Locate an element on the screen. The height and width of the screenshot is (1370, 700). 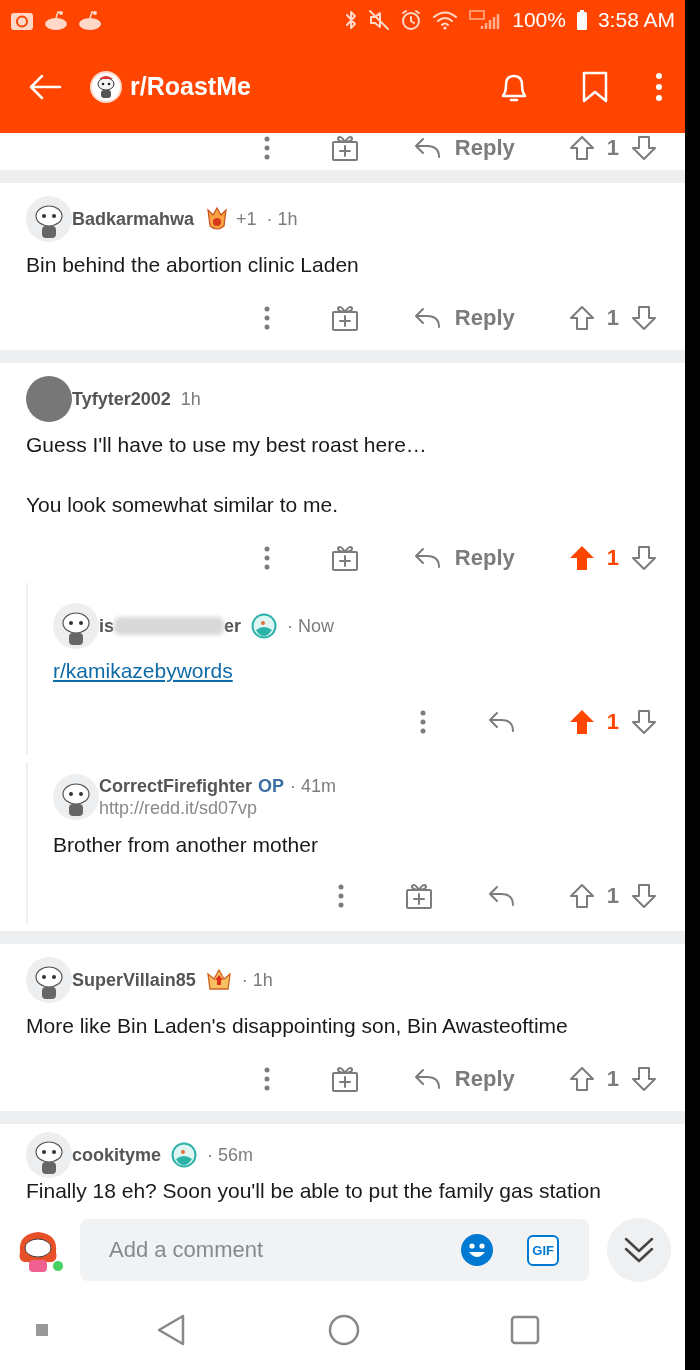
home-button is located at coordinates (344, 1330).